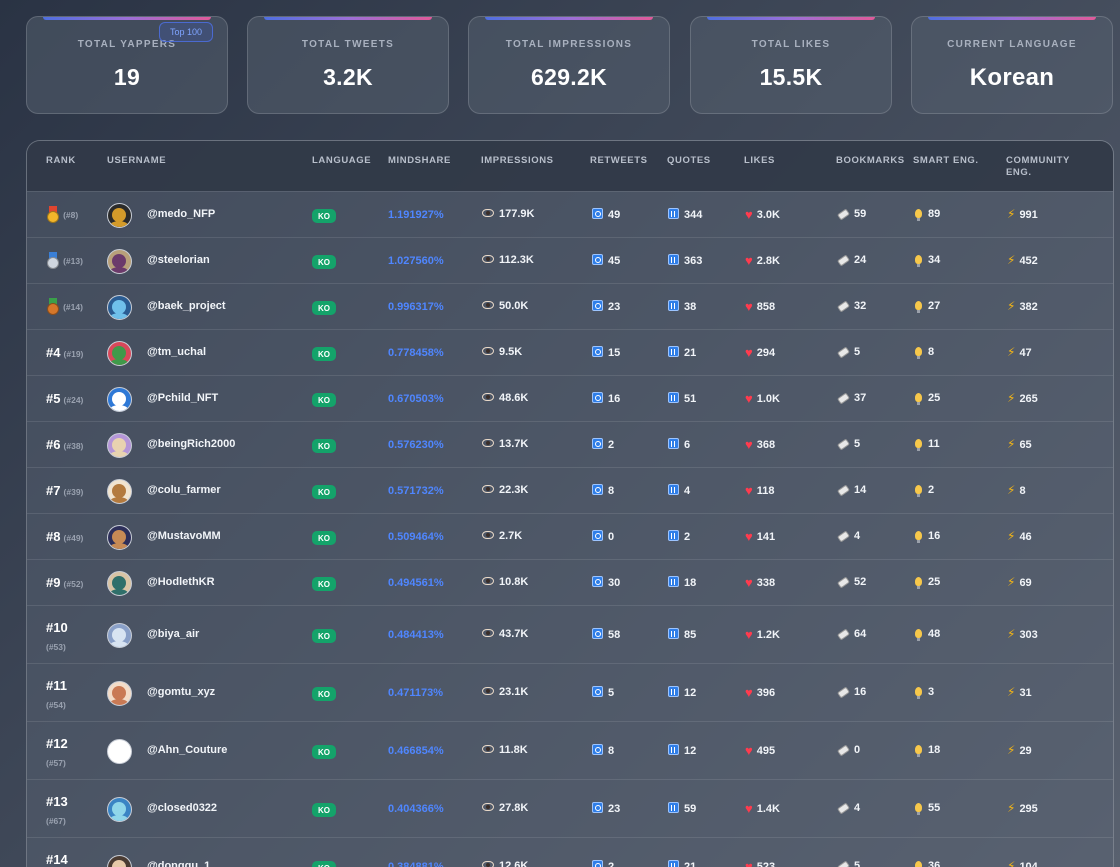 The width and height of the screenshot is (1120, 867). Describe the element at coordinates (517, 214) in the screenshot. I see `impressions-value: 177.9K` at that location.